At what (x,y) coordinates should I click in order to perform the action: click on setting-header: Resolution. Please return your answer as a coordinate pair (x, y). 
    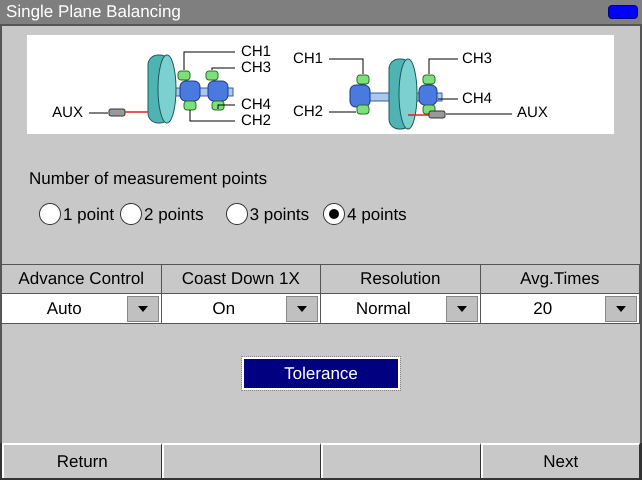
    Looking at the image, I should click on (400, 279).